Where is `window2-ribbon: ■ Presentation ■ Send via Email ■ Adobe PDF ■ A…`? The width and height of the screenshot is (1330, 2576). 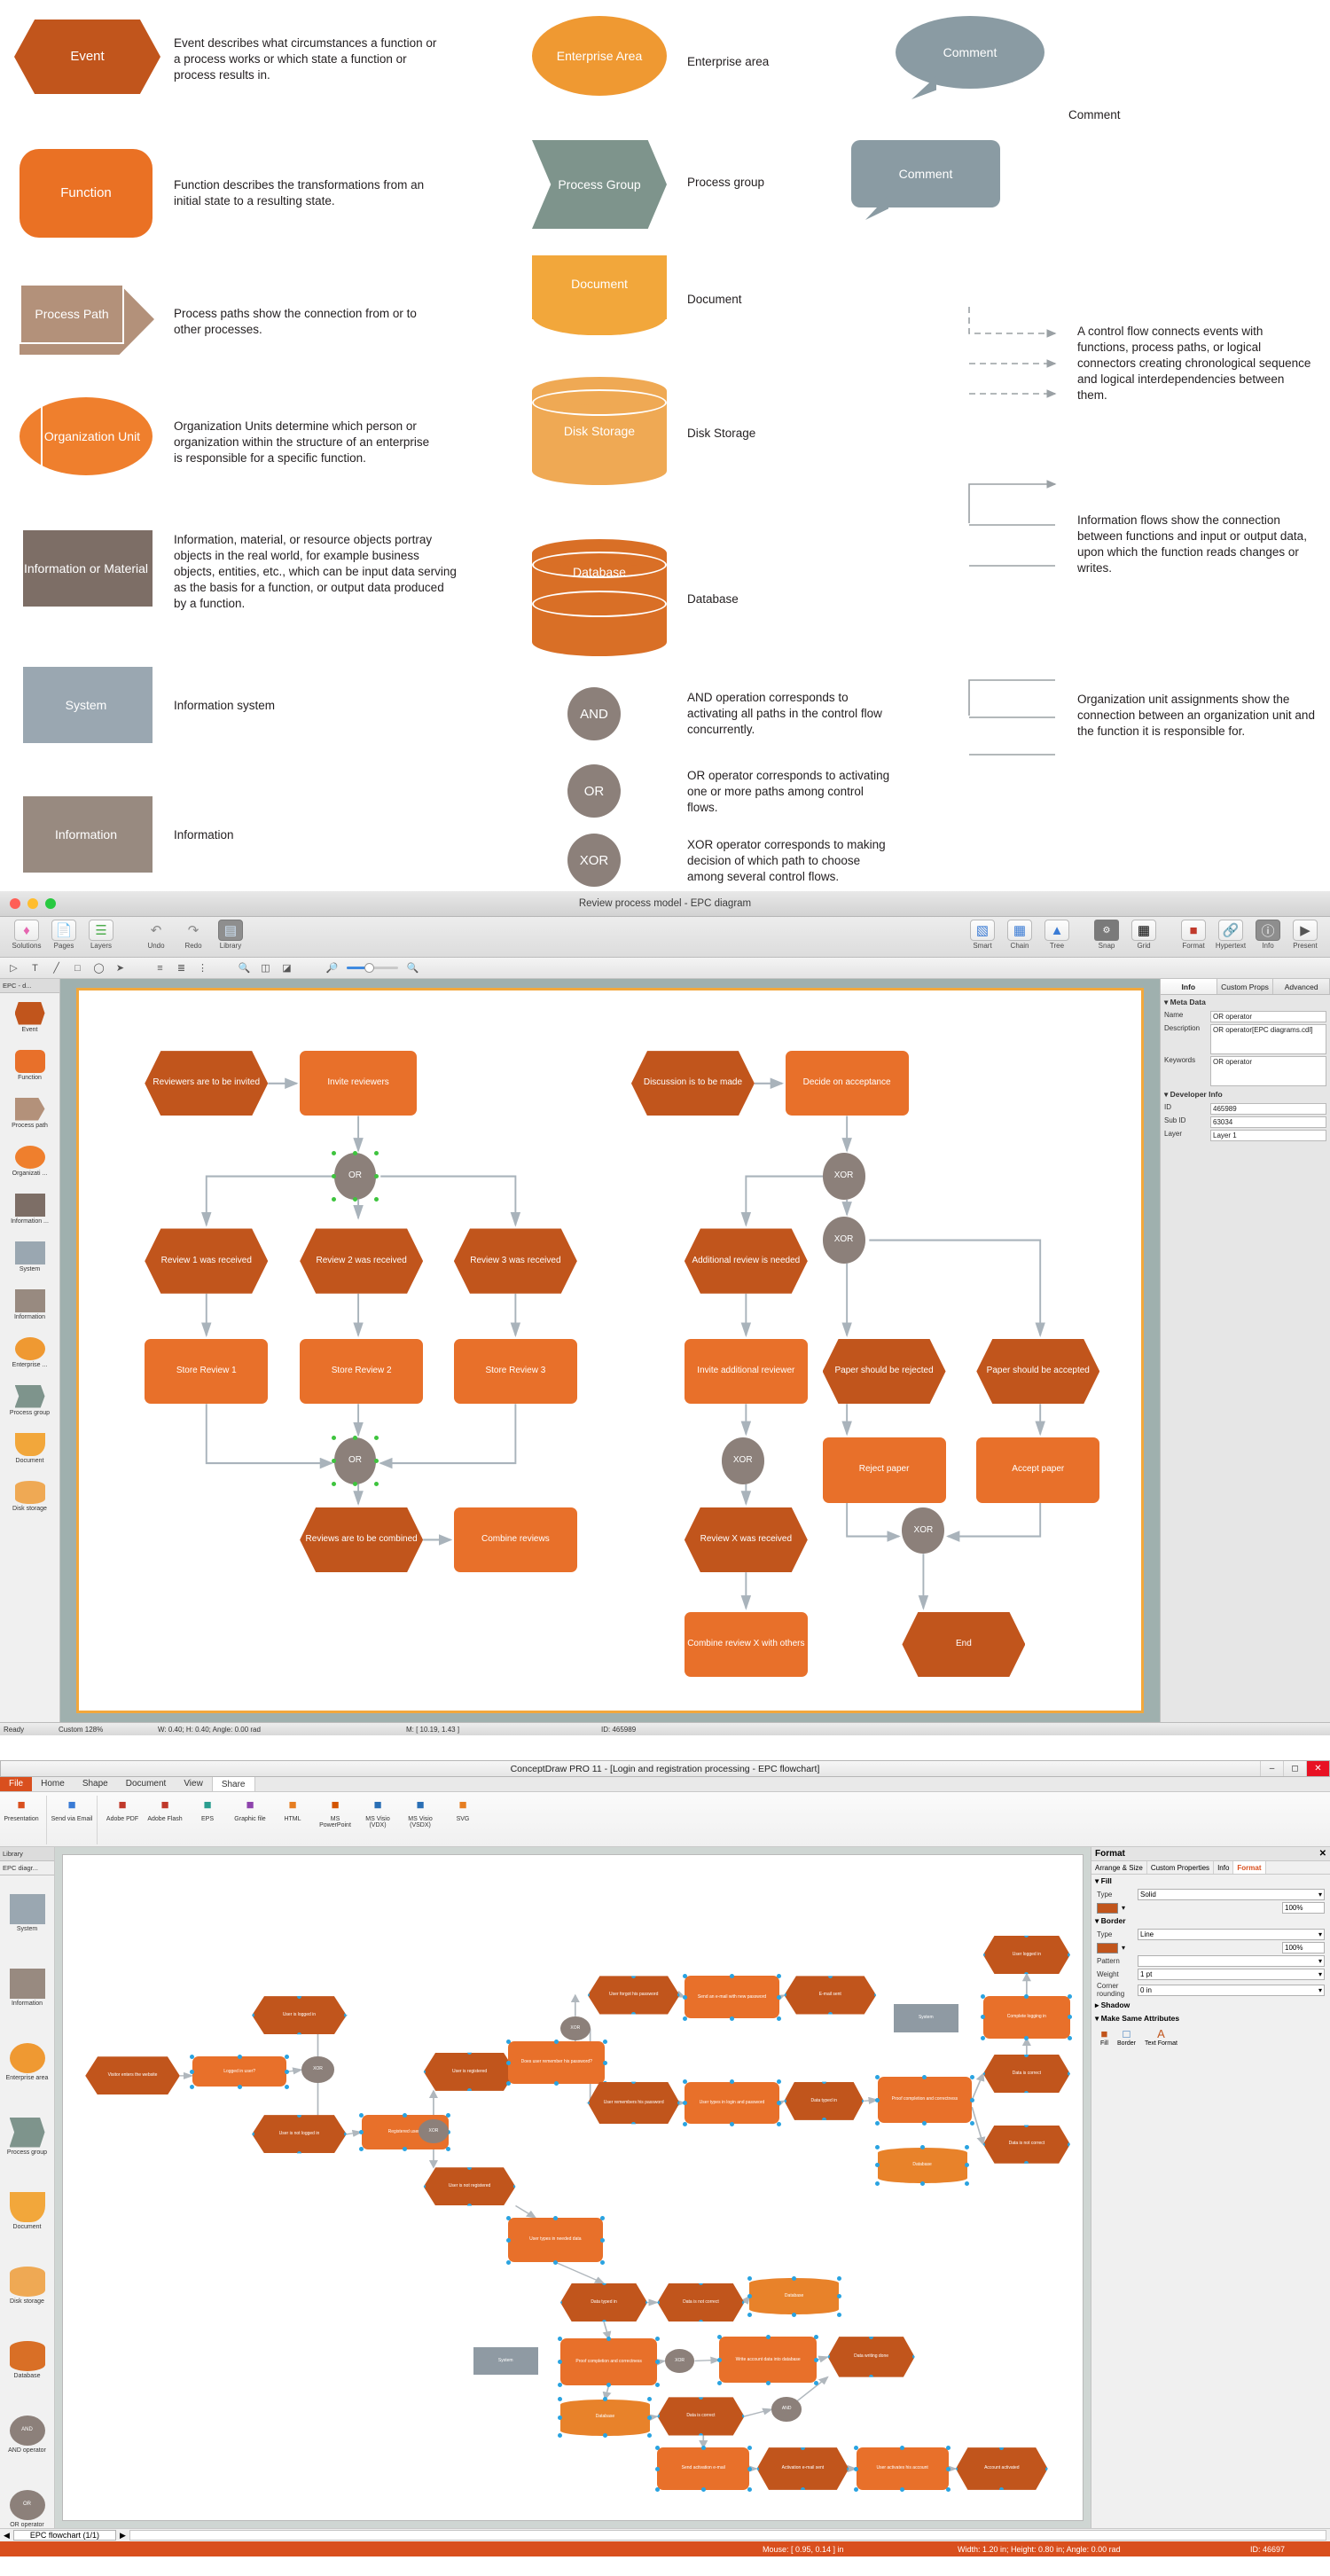 window2-ribbon: ■ Presentation ■ Send via Email ■ Adobe PDF ■ A… is located at coordinates (665, 1819).